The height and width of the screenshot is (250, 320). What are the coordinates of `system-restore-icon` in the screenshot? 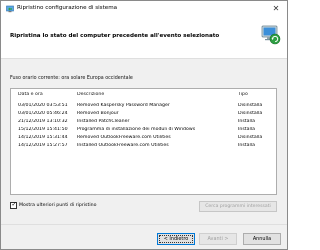 It's located at (271, 35).